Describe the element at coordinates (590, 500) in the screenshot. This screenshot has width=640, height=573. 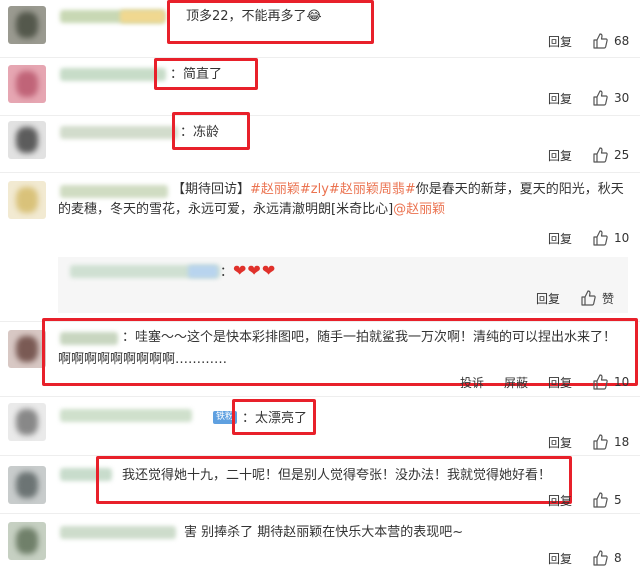
I see `comment-actions: 回复 5` at that location.